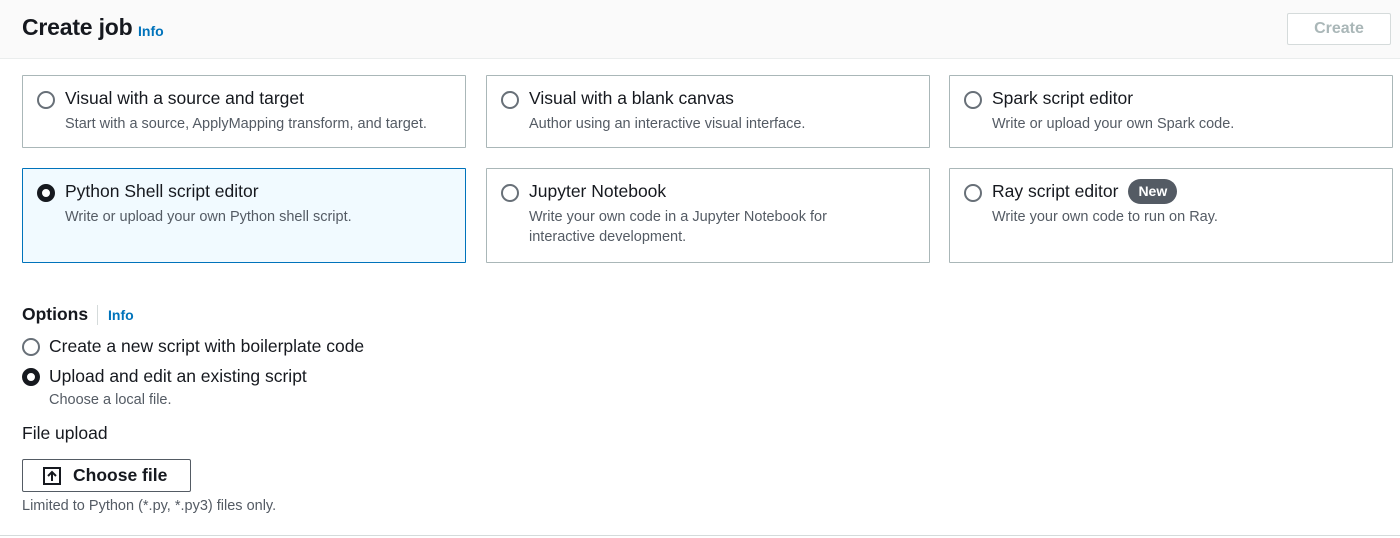 The width and height of the screenshot is (1400, 538). I want to click on tile-title-row: Ray script editor New, so click(1085, 191).